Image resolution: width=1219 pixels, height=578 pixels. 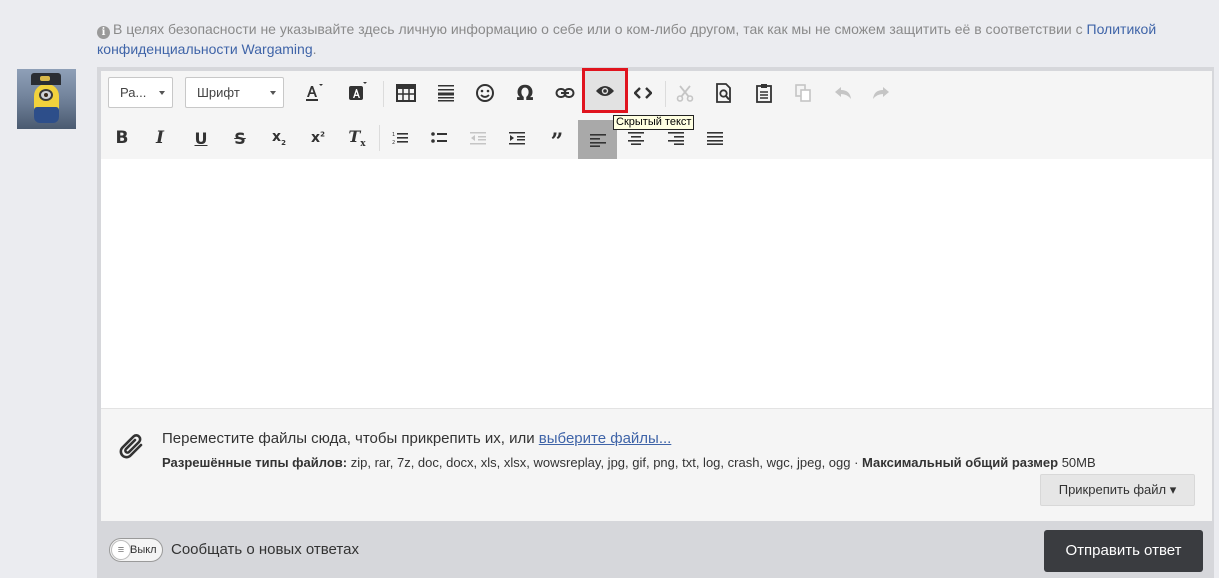 I want to click on subscript-icon: x2, so click(x=279, y=138).